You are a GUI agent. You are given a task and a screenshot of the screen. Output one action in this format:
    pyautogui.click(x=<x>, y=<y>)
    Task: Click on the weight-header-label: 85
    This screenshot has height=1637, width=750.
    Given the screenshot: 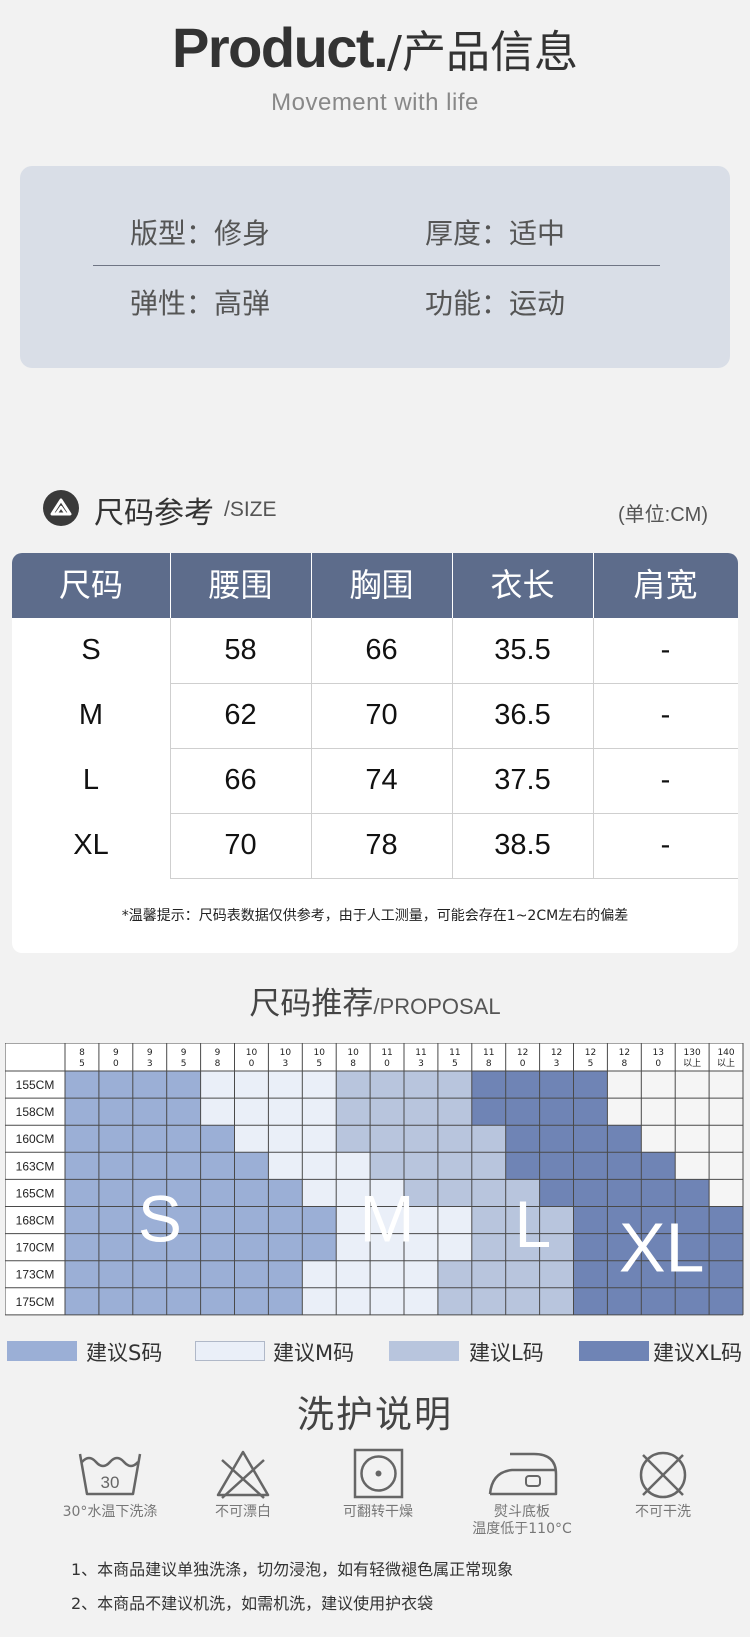 What is the action you would take?
    pyautogui.click(x=82, y=1058)
    